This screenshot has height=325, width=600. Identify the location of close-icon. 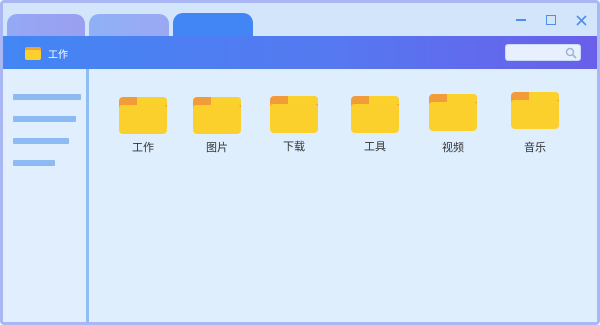
(581, 20).